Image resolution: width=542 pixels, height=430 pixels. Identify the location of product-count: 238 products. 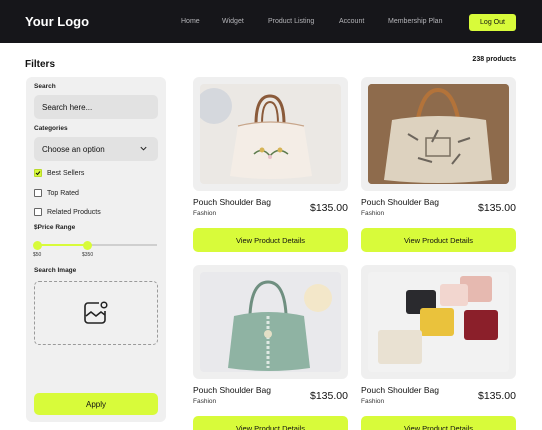
(494, 59).